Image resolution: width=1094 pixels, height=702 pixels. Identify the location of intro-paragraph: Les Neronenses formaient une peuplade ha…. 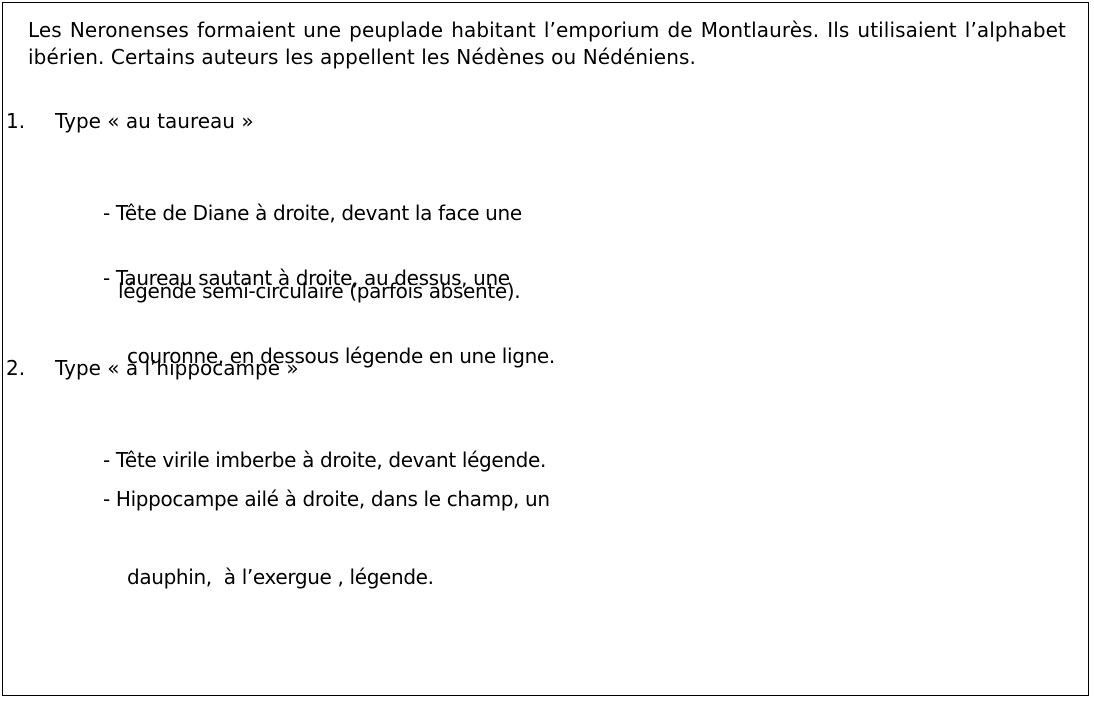
(547, 43).